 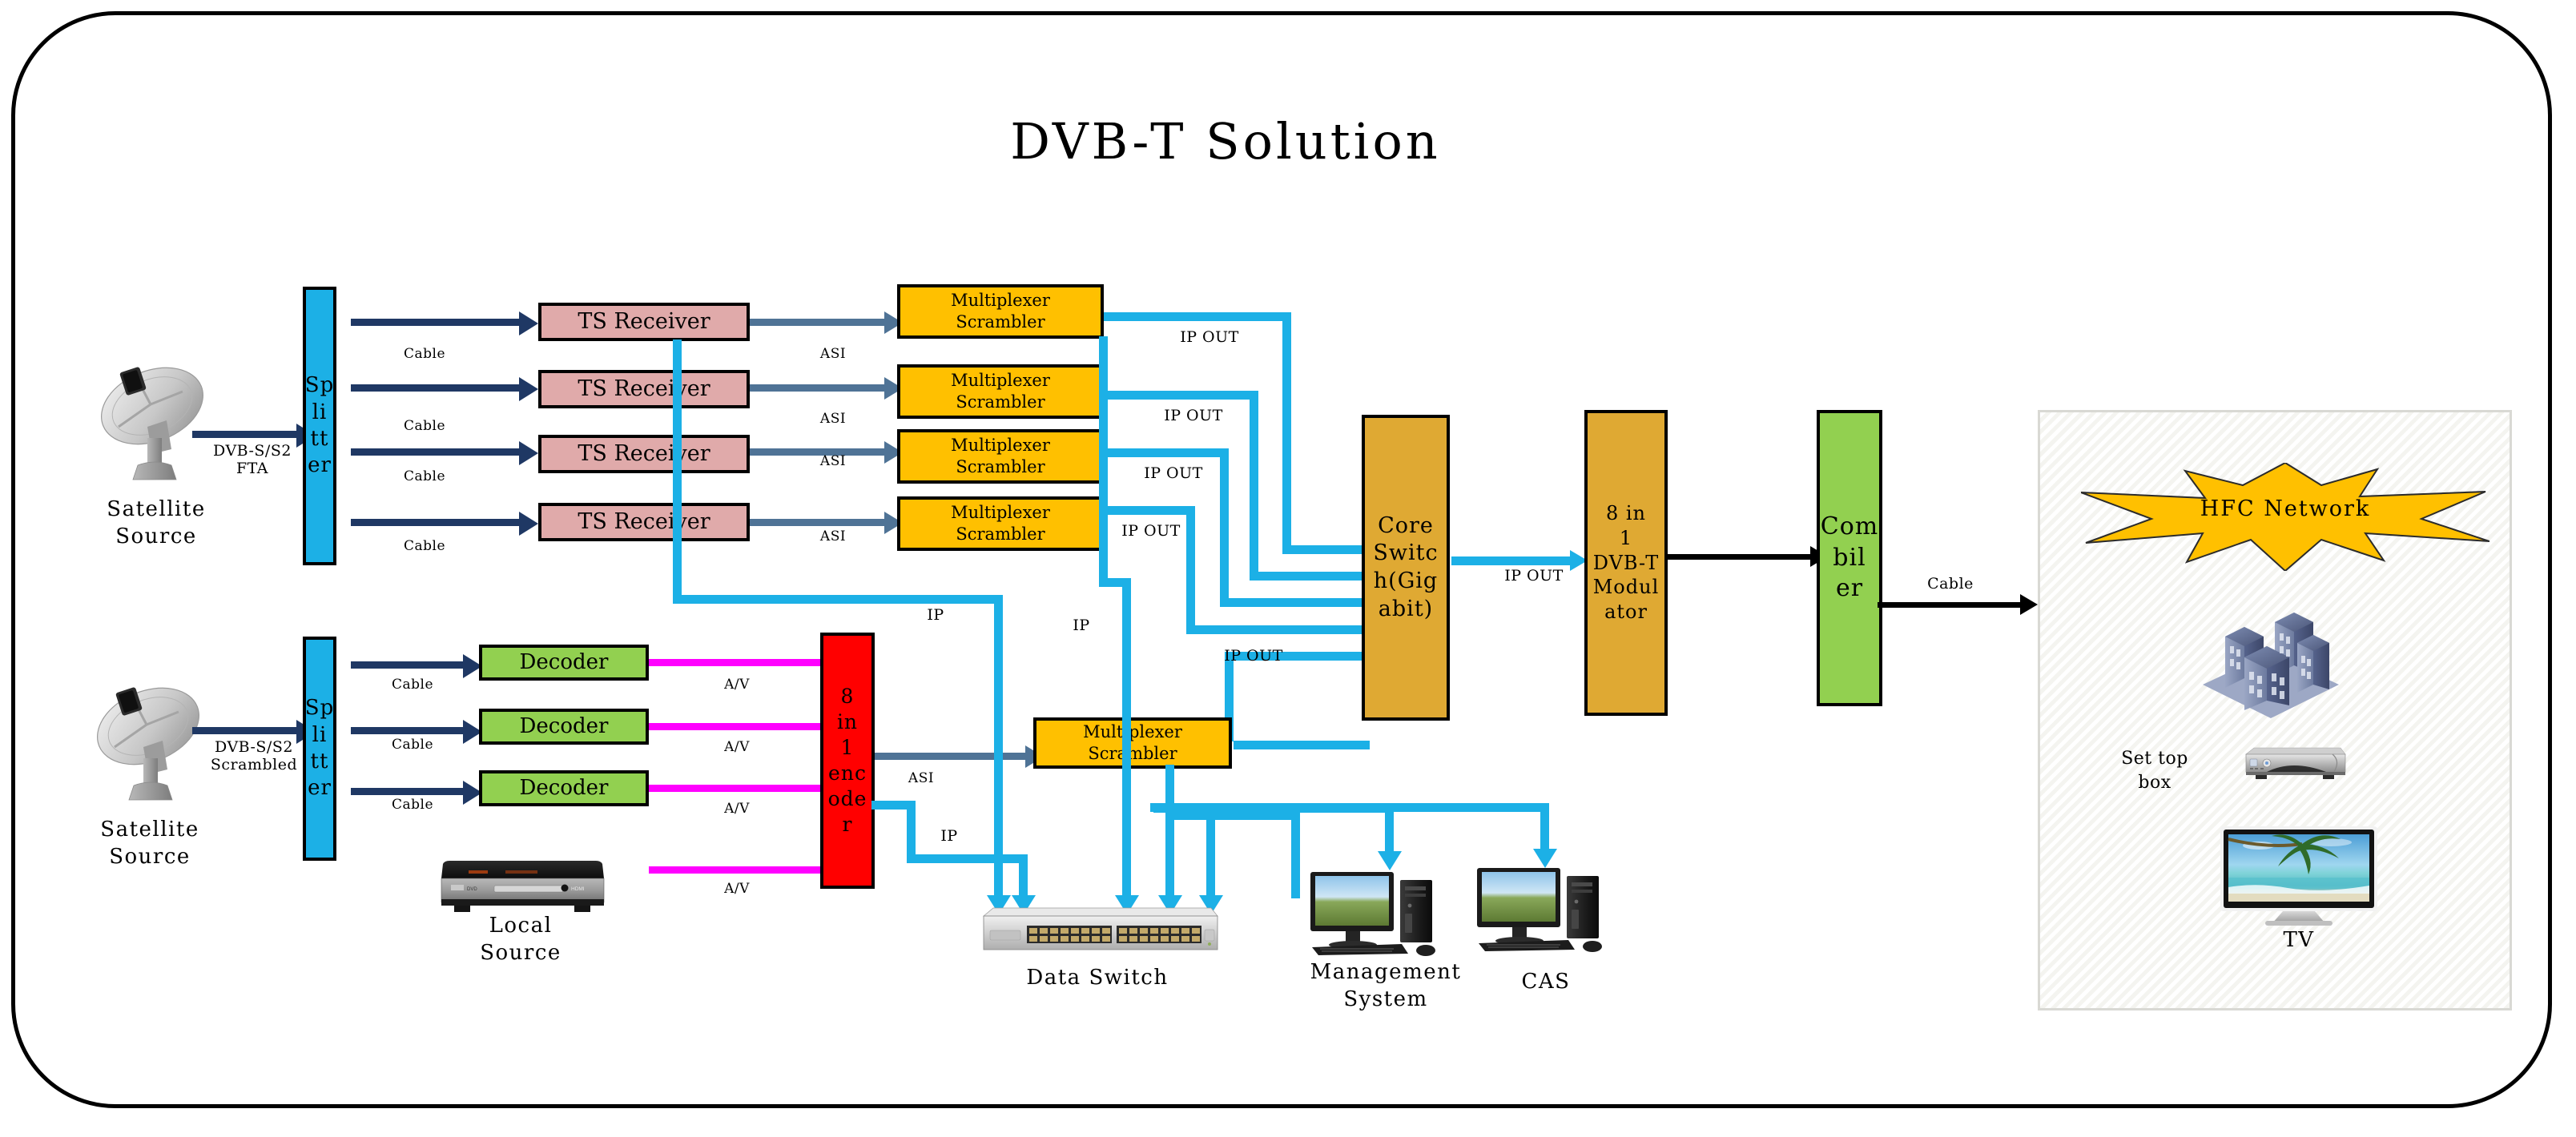 I want to click on link-label-av-1: A/V, so click(x=737, y=685).